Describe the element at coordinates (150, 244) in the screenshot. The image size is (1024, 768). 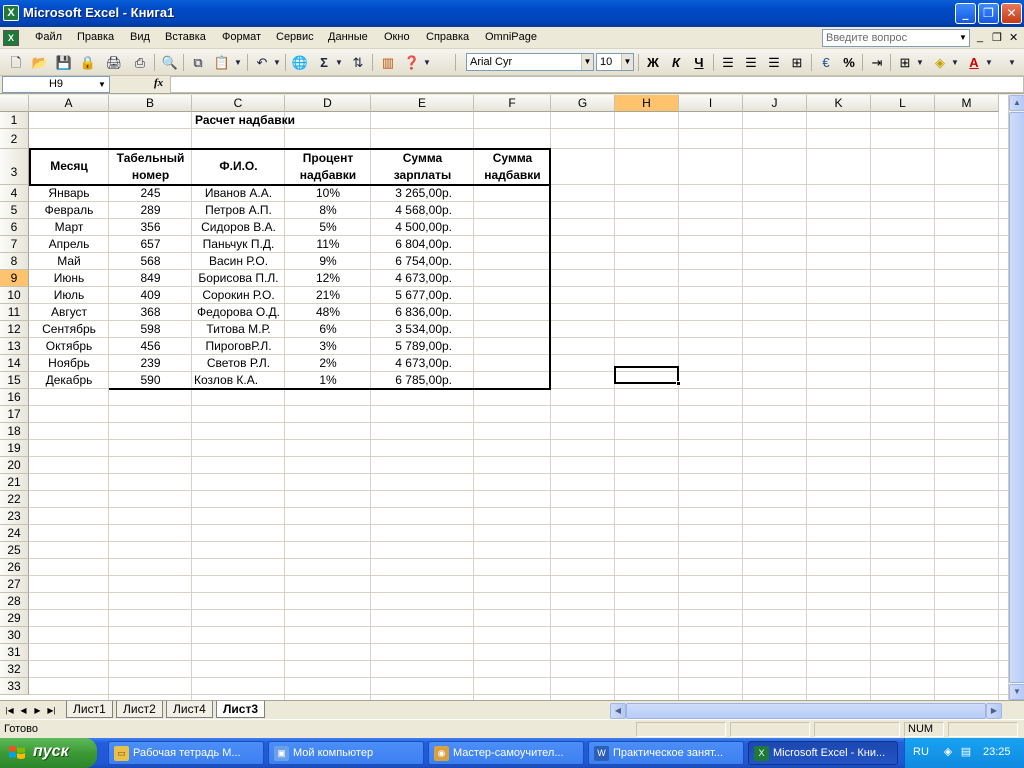
I see `cell-tab-number: 657` at that location.